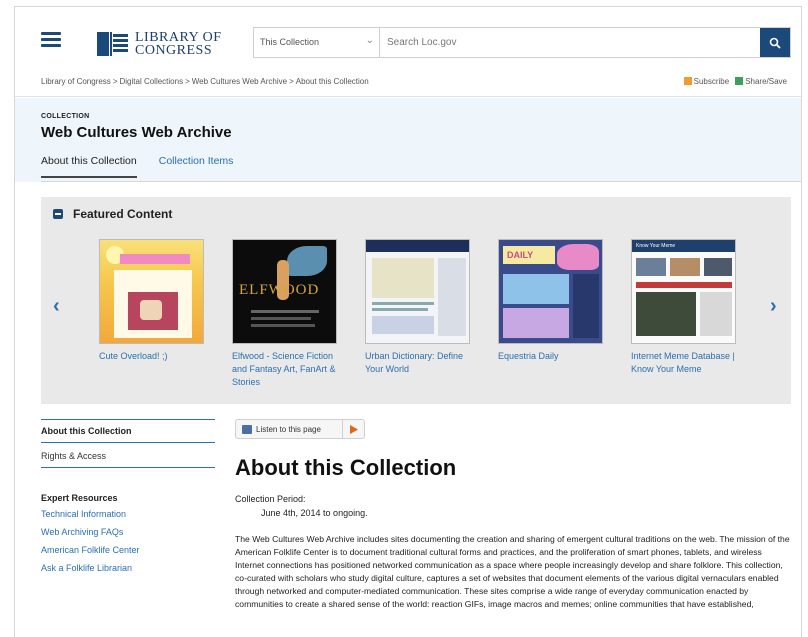 The image size is (808, 637). What do you see at coordinates (58, 214) in the screenshot?
I see `collapse-icon` at bounding box center [58, 214].